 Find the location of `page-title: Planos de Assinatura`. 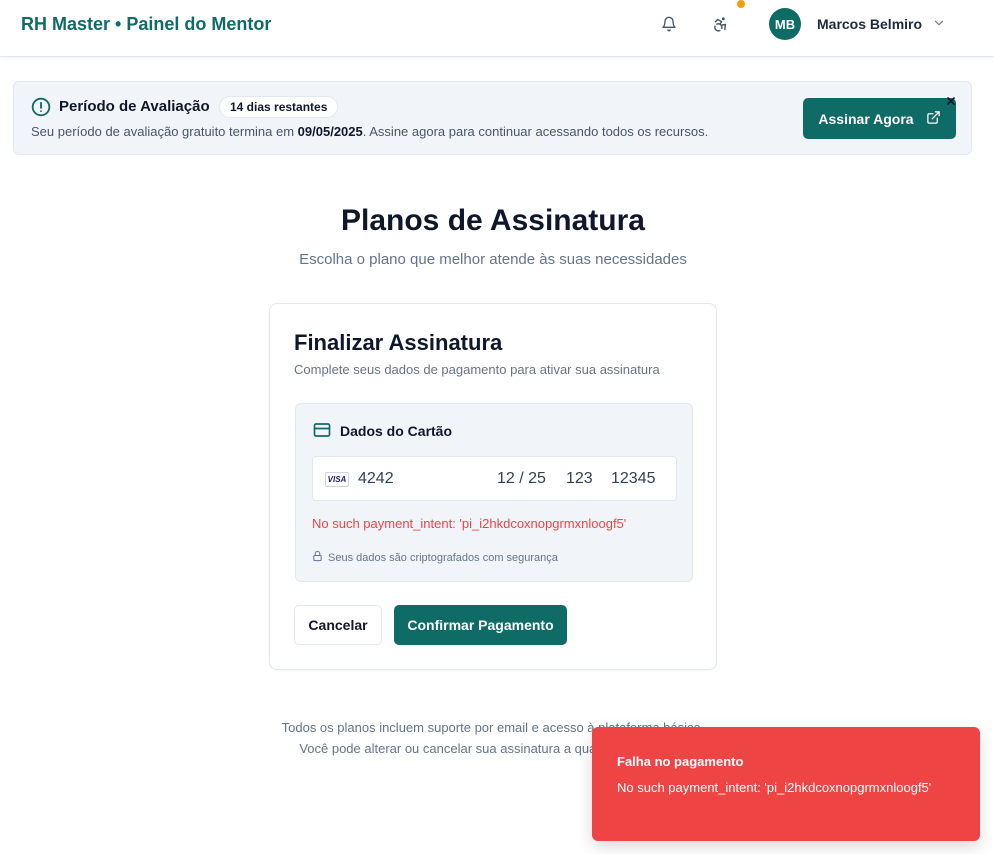

page-title: Planos de Assinatura is located at coordinates (493, 220).